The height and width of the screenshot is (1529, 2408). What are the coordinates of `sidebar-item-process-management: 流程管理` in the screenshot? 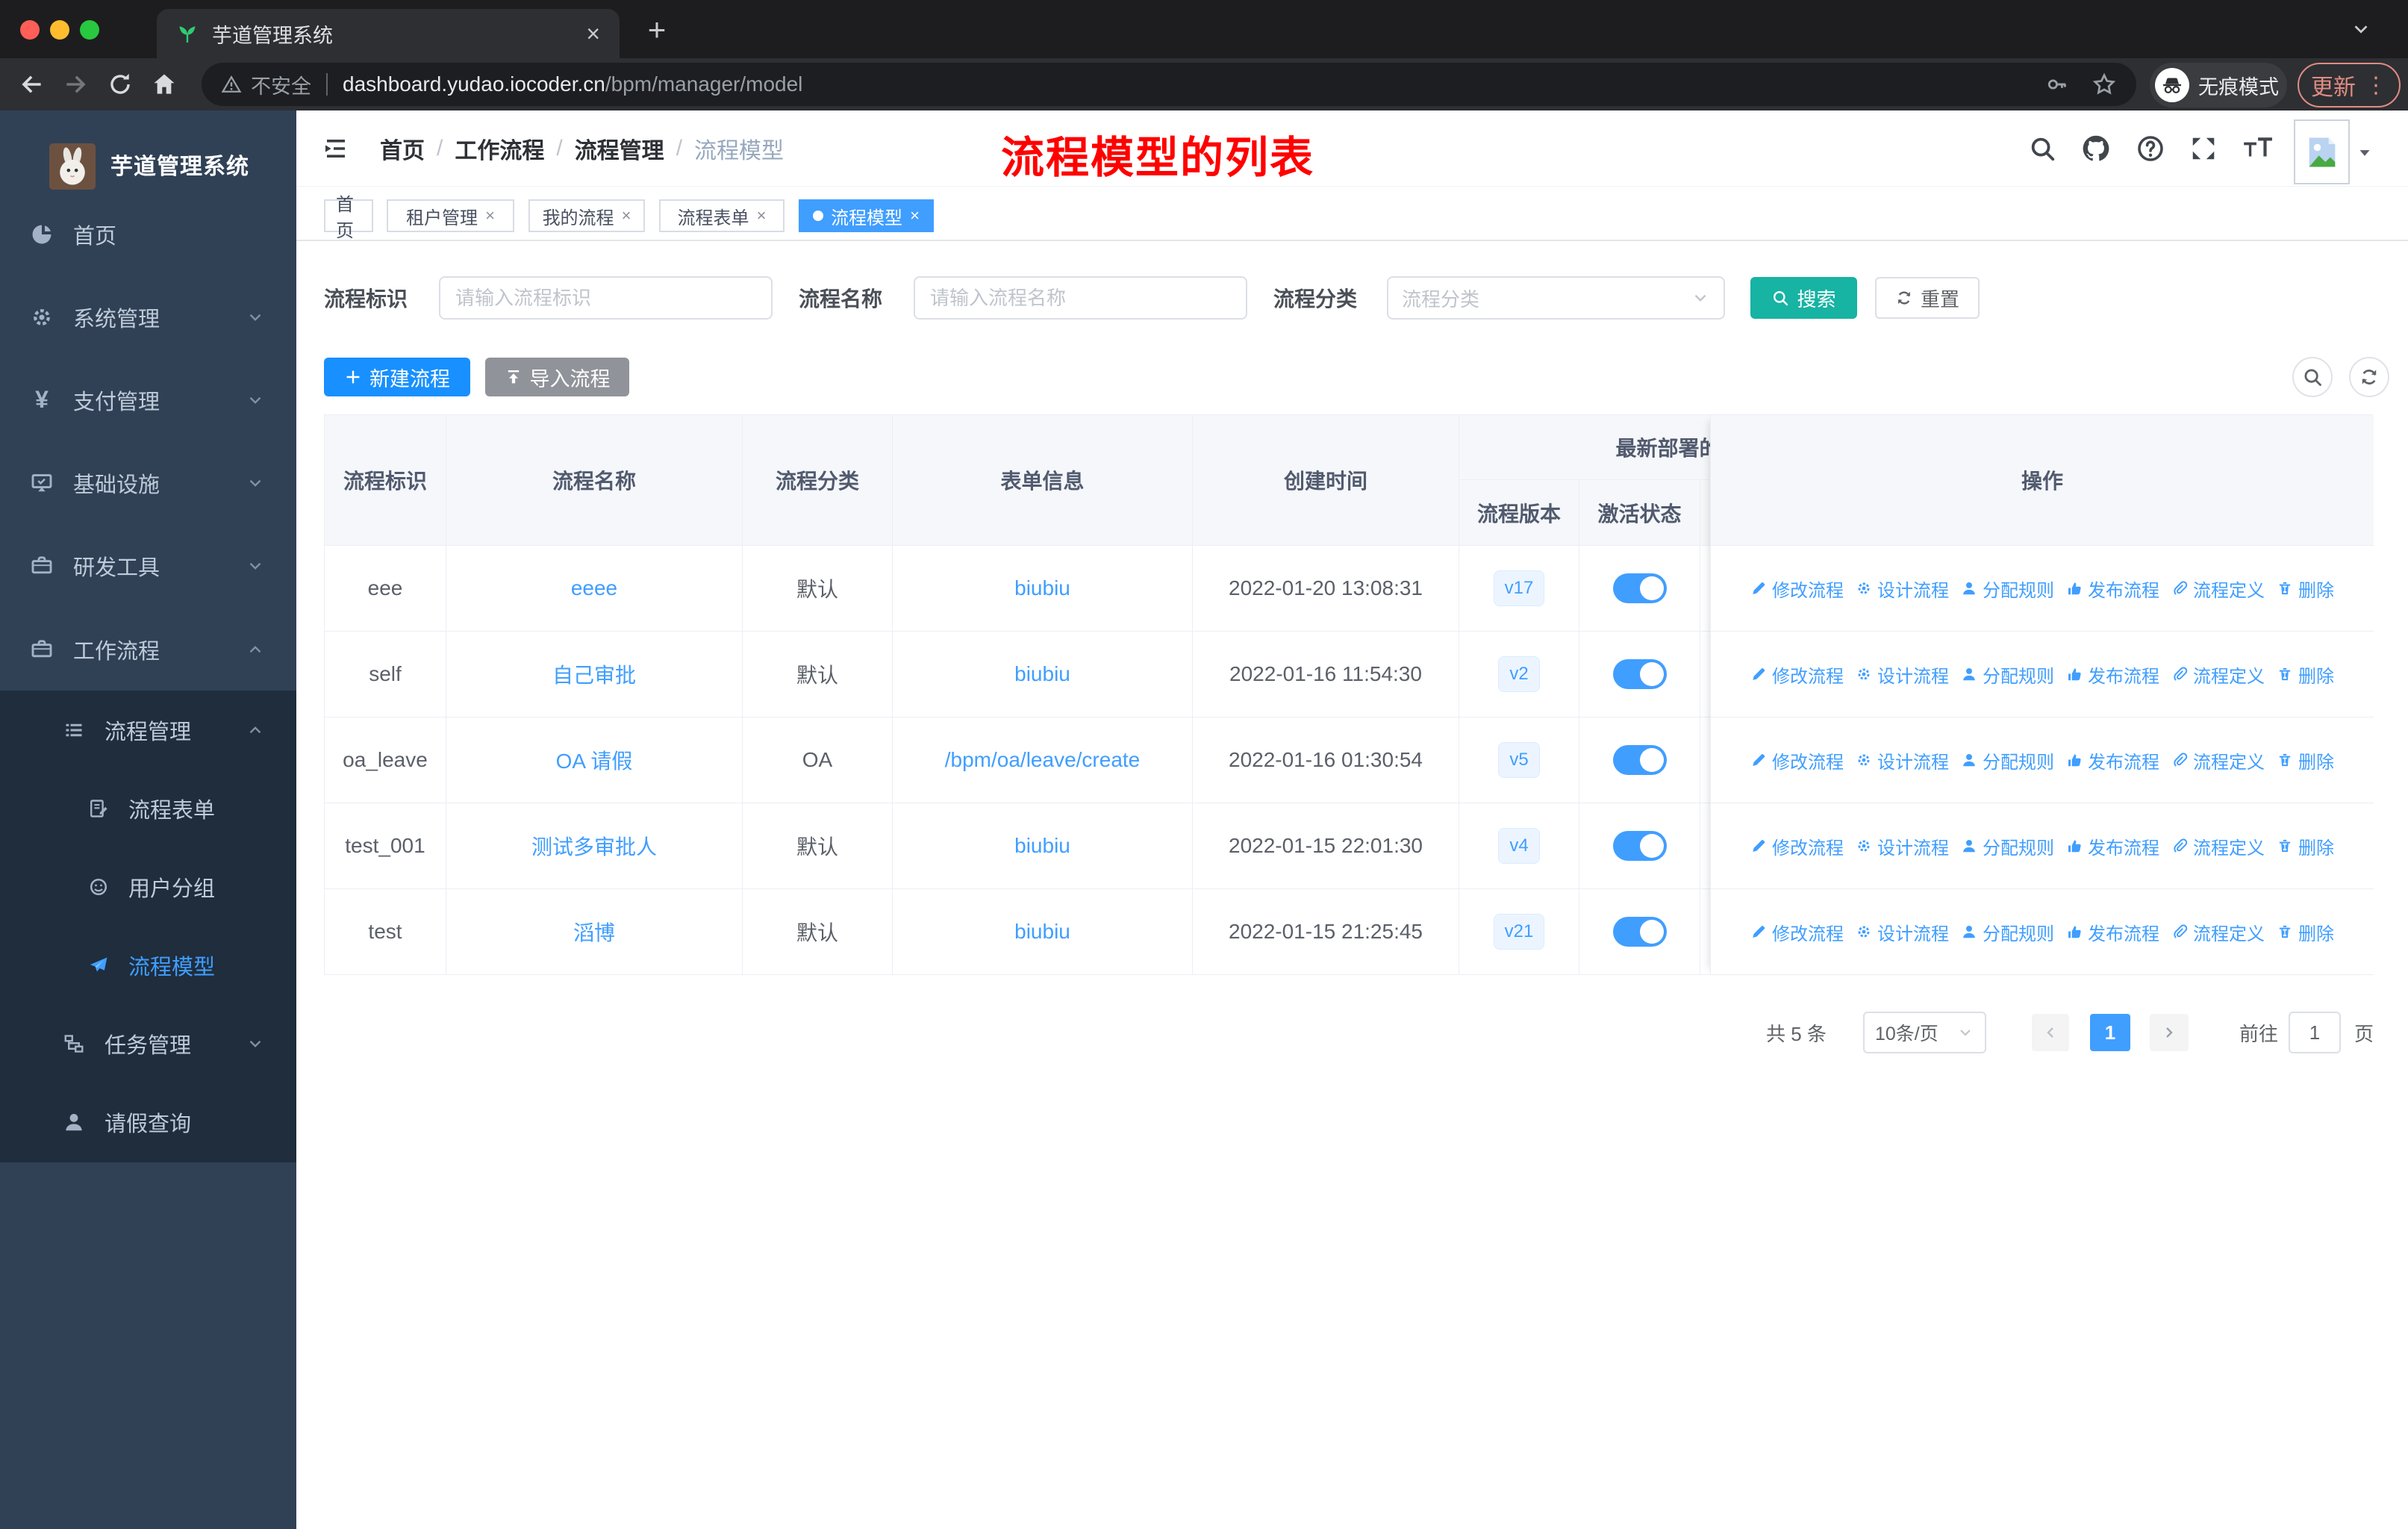 It's located at (148, 730).